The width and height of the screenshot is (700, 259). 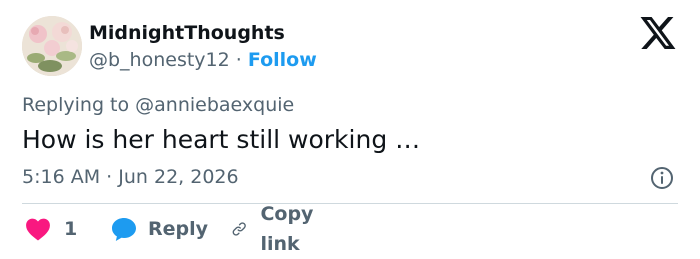 What do you see at coordinates (71, 229) in the screenshot?
I see `like-count: 1` at bounding box center [71, 229].